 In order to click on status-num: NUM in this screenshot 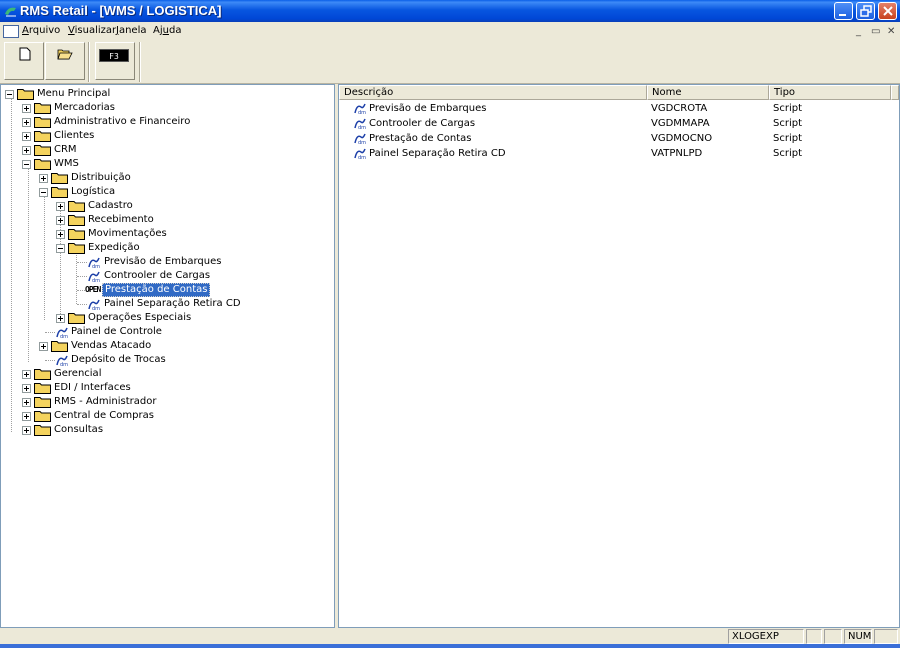, I will do `click(858, 636)`.